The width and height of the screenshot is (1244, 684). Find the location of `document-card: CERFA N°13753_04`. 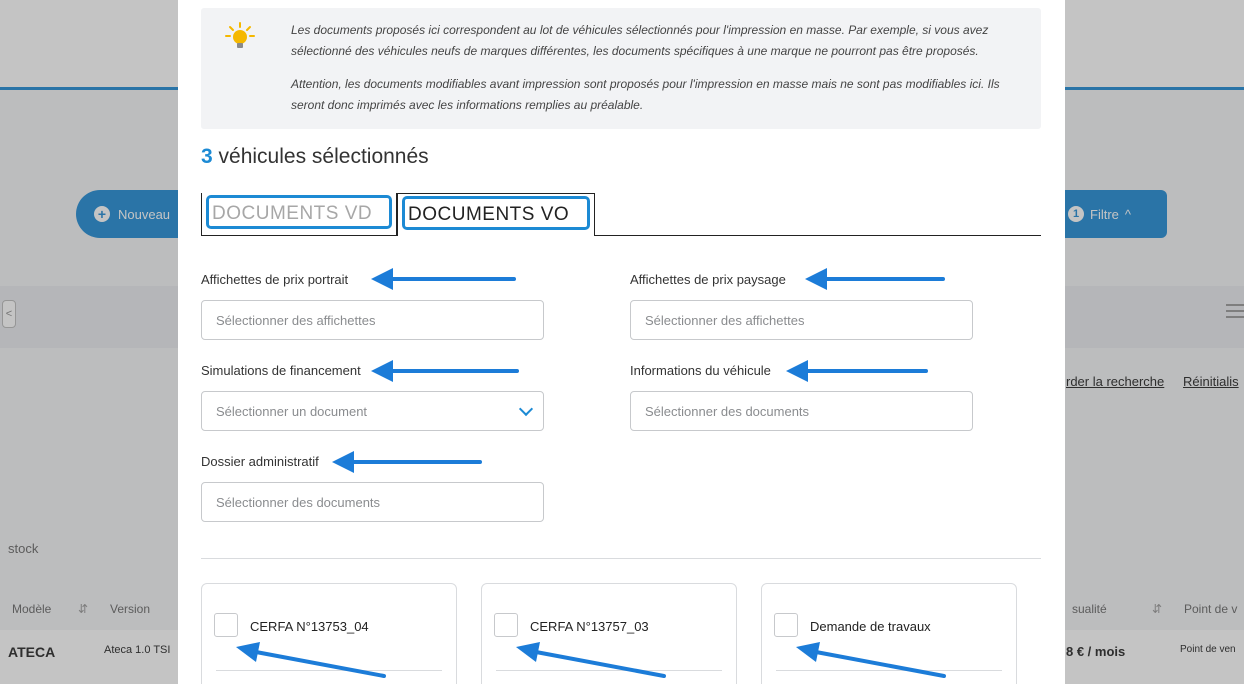

document-card: CERFA N°13753_04 is located at coordinates (329, 633).